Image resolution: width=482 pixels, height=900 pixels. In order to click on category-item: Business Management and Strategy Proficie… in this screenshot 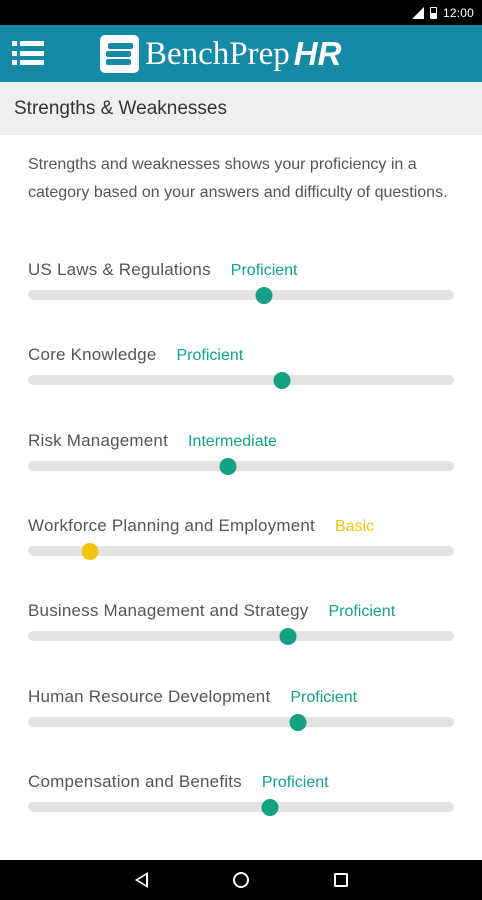, I will do `click(241, 631)`.